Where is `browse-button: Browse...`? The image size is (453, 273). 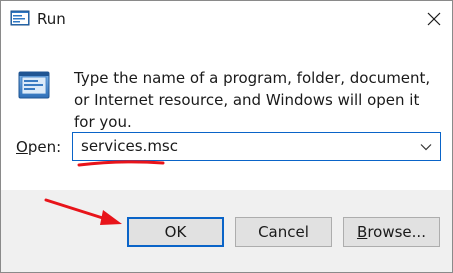 browse-button: Browse... is located at coordinates (391, 232).